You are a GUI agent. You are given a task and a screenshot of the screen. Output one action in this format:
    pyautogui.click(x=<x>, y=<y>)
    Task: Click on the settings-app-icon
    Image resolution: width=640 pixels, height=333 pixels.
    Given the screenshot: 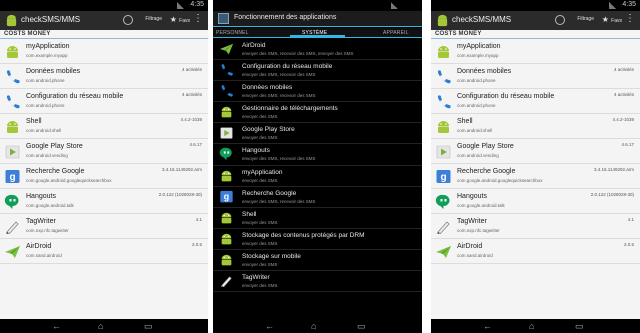 What is the action you would take?
    pyautogui.click(x=223, y=18)
    